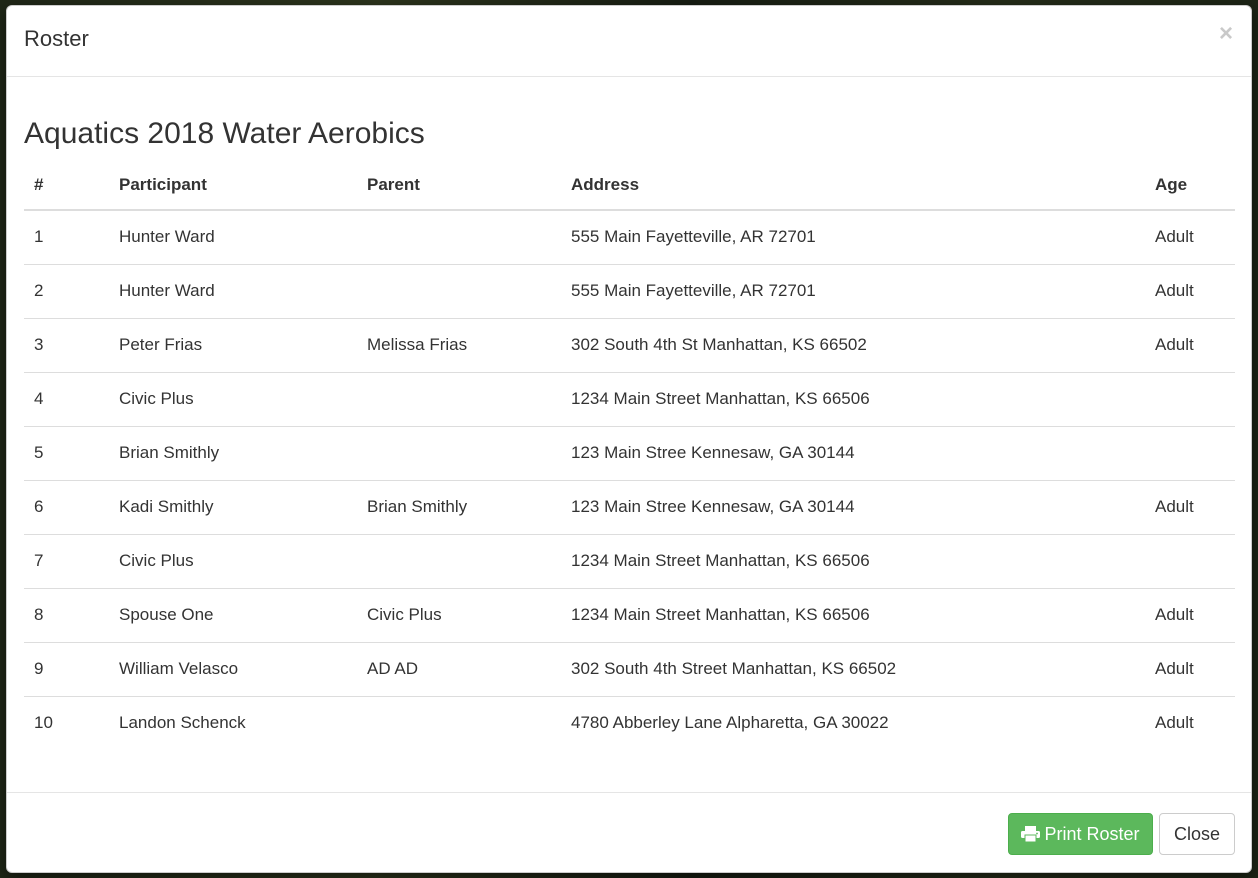 This screenshot has height=878, width=1258. Describe the element at coordinates (459, 506) in the screenshot. I see `parent-cell: Brian Smithly` at that location.